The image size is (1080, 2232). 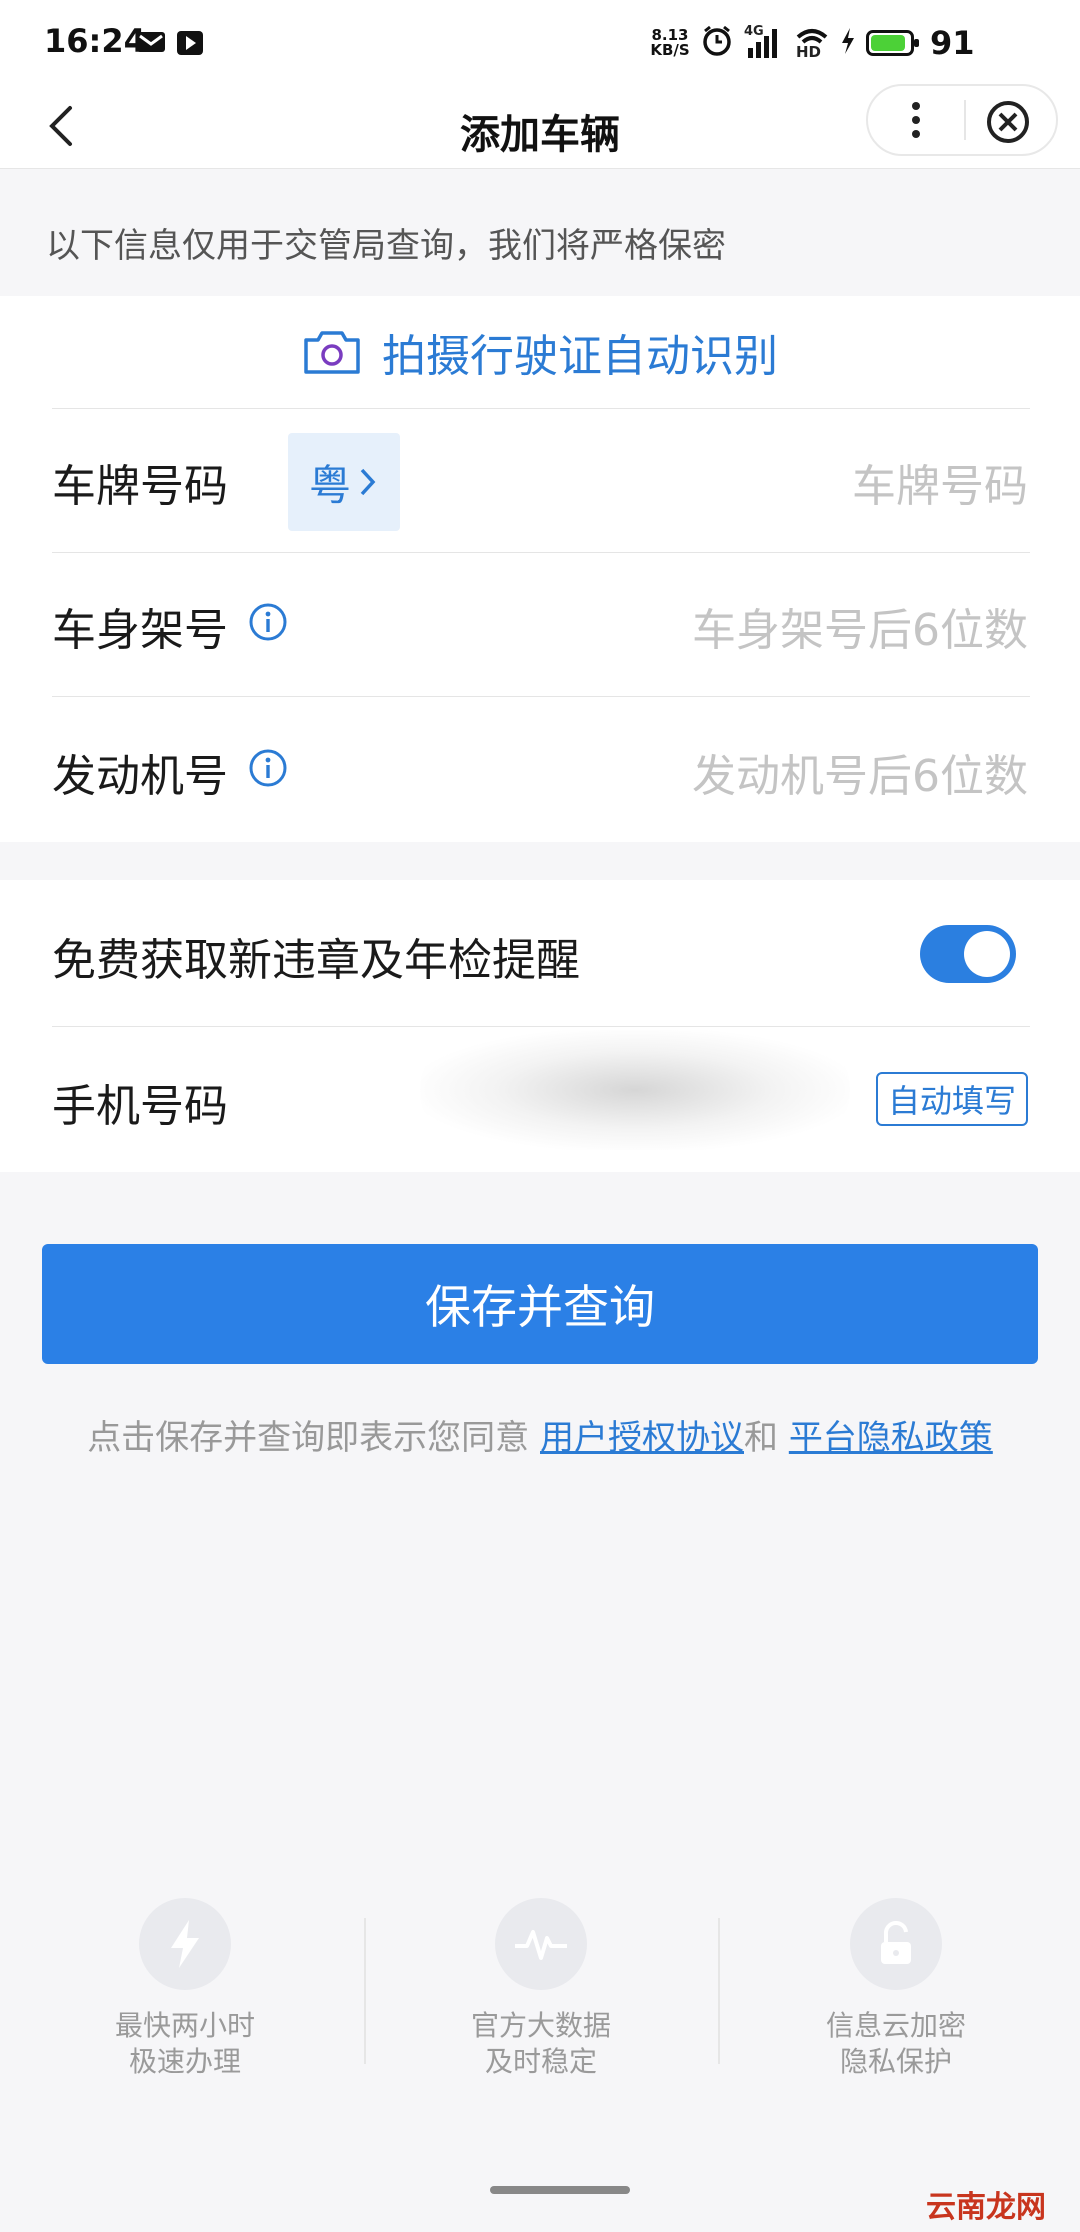 I want to click on privacy-policy-link: 平台隐私政策, so click(x=891, y=1438).